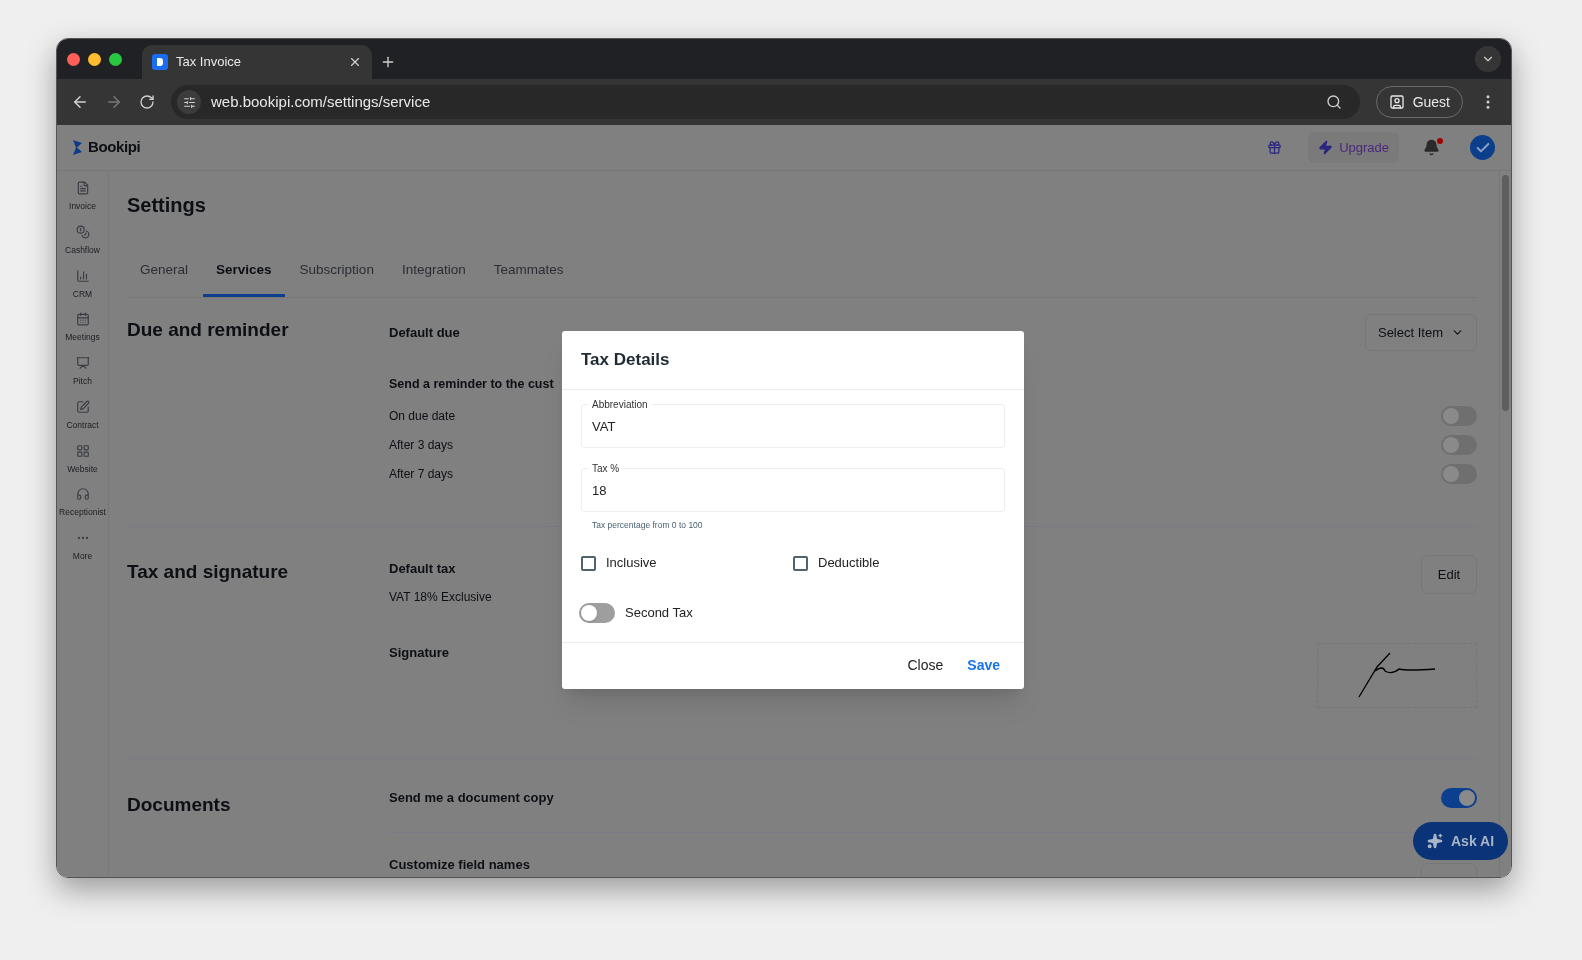 This screenshot has height=960, width=1582. I want to click on checkbox-label: Deductible, so click(849, 563).